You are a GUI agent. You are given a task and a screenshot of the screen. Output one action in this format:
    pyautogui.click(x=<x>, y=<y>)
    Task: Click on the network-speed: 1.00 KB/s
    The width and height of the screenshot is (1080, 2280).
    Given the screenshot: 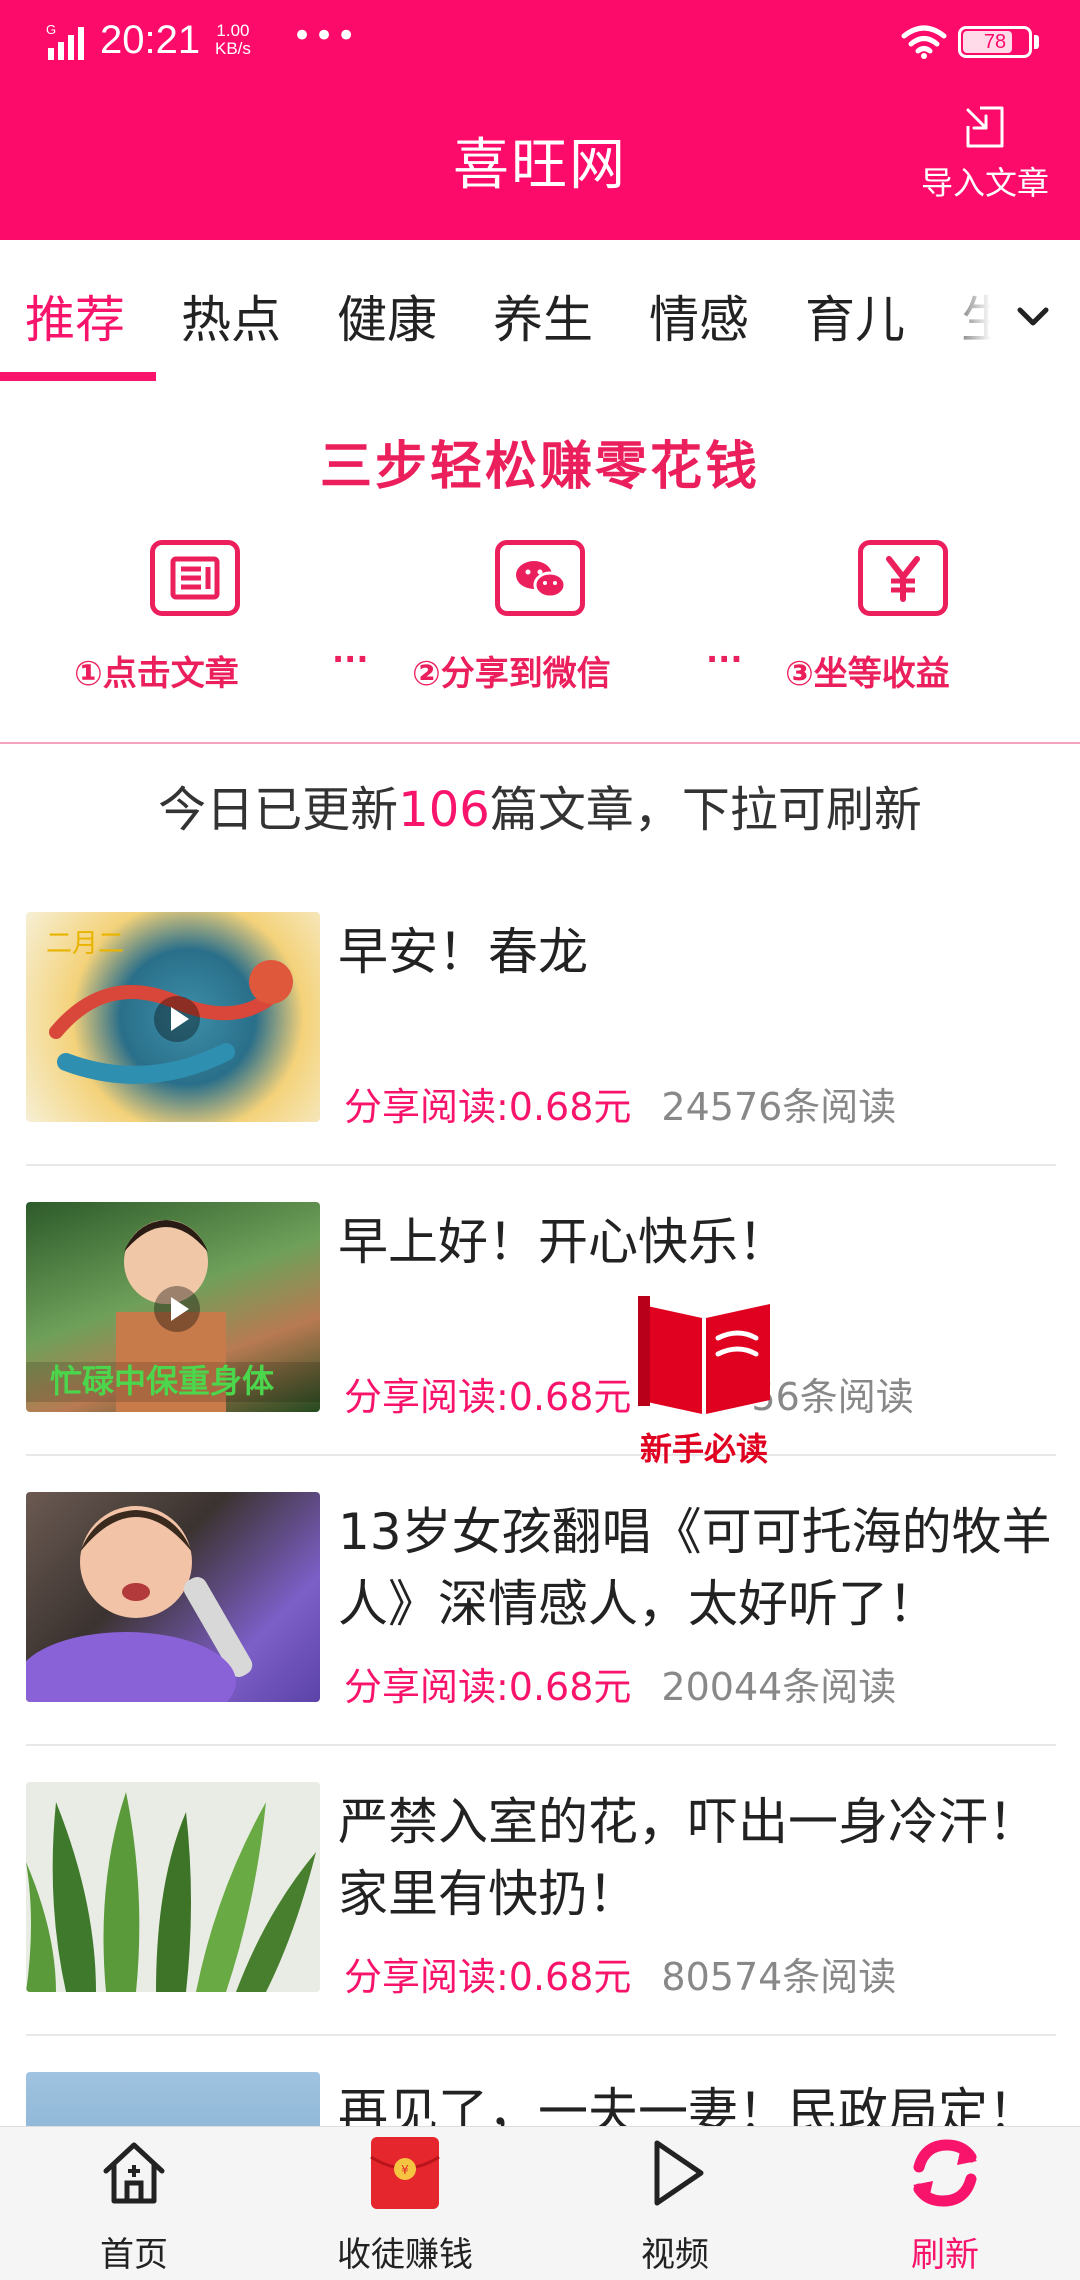 What is the action you would take?
    pyautogui.click(x=233, y=40)
    